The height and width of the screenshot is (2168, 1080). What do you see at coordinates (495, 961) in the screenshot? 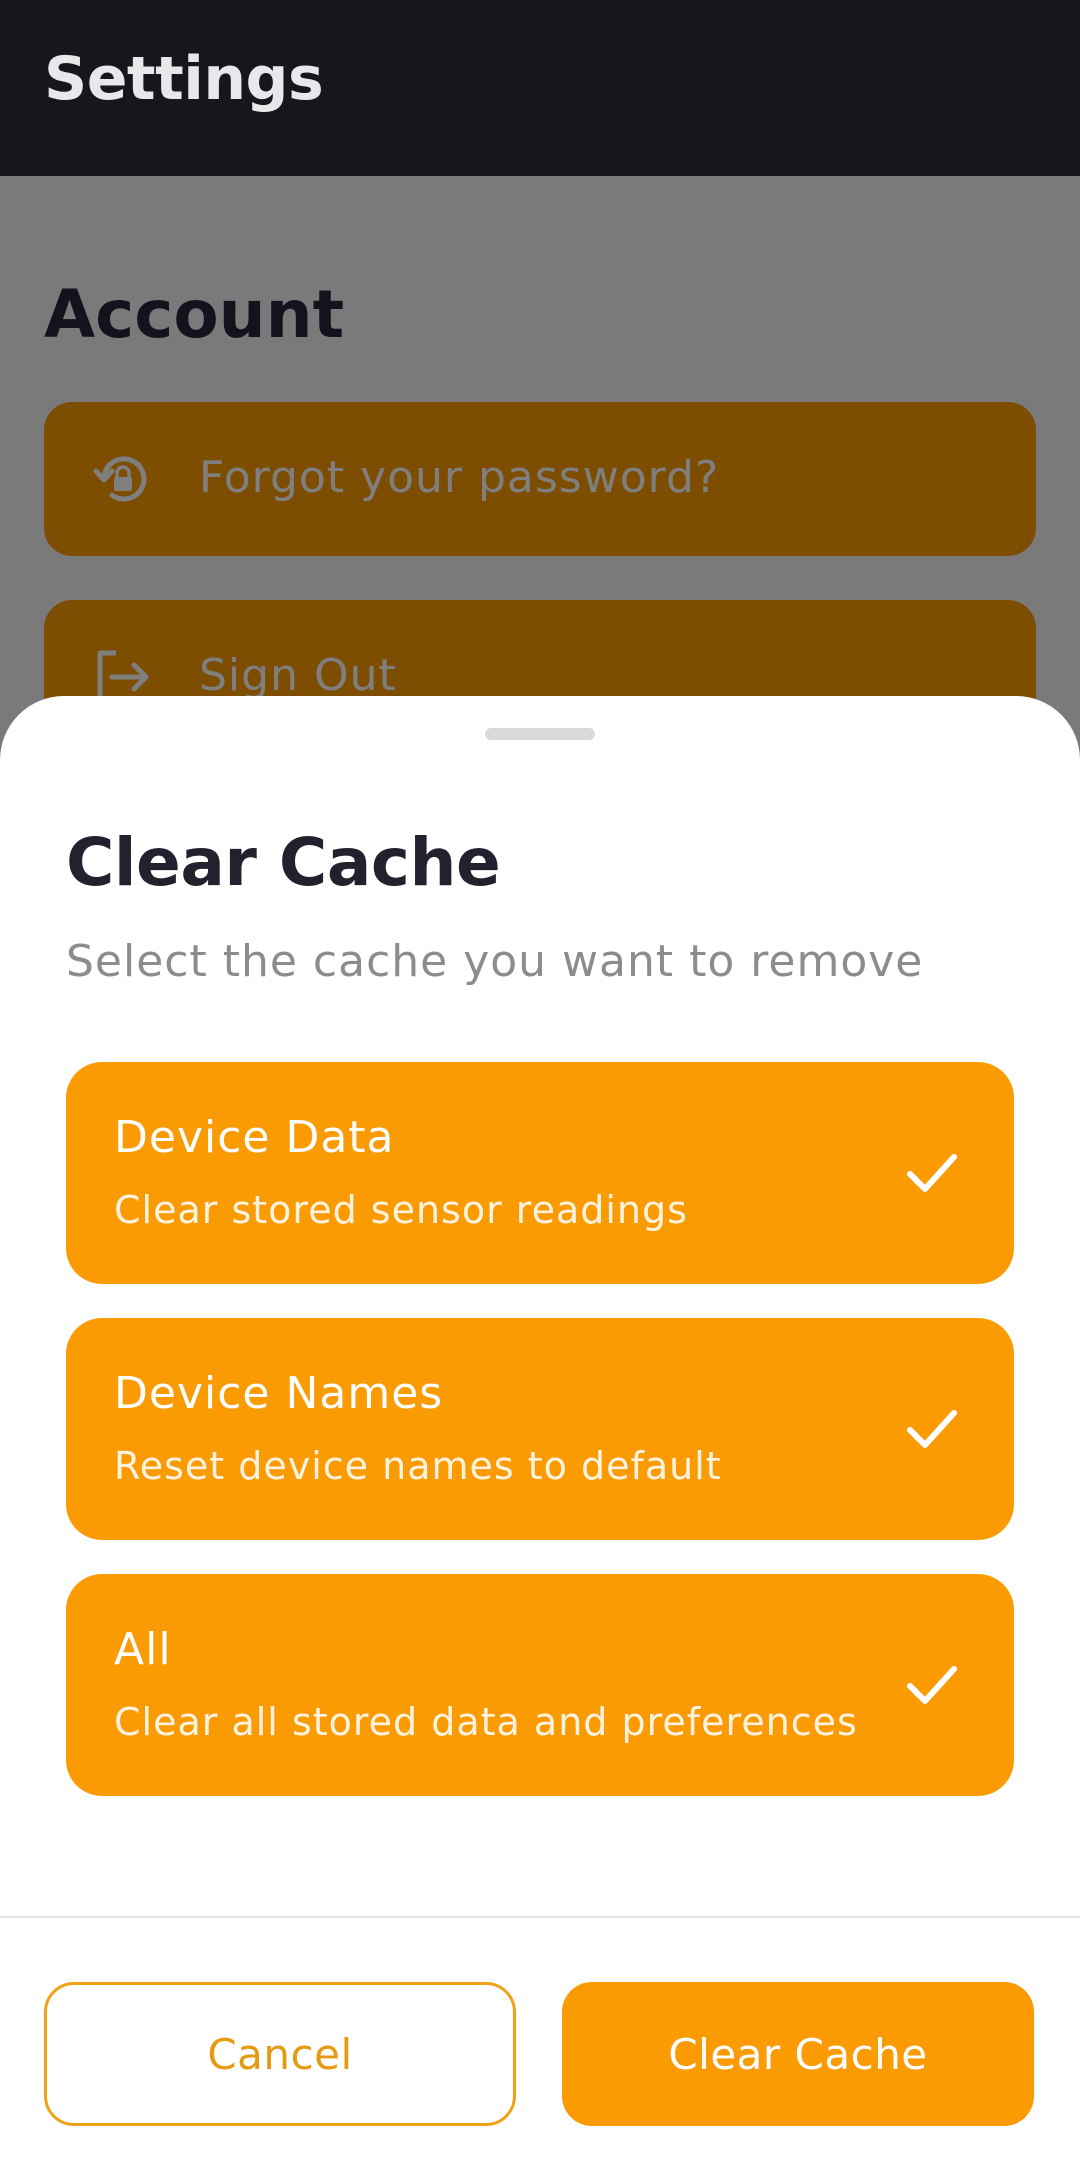
I see `sheet-subtitle: Select the cache you want to remove` at bounding box center [495, 961].